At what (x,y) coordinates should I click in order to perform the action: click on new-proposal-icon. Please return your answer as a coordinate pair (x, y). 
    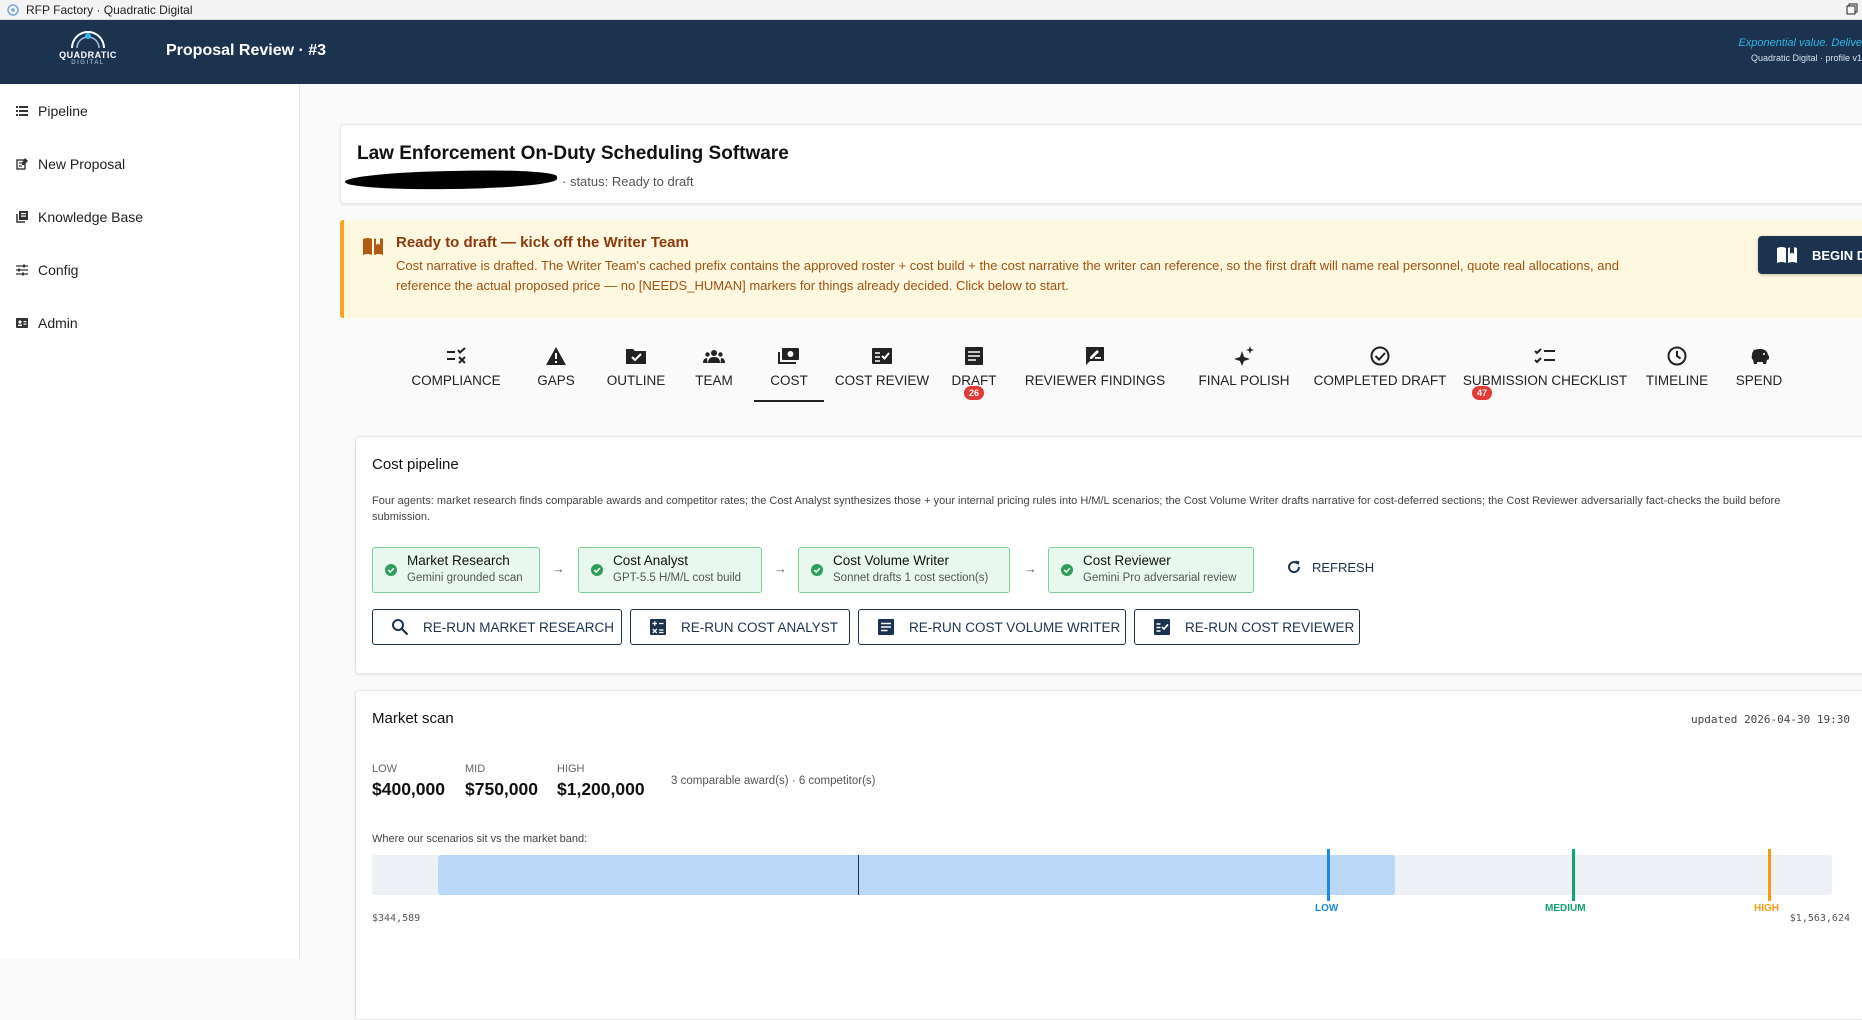
    Looking at the image, I should click on (22, 164).